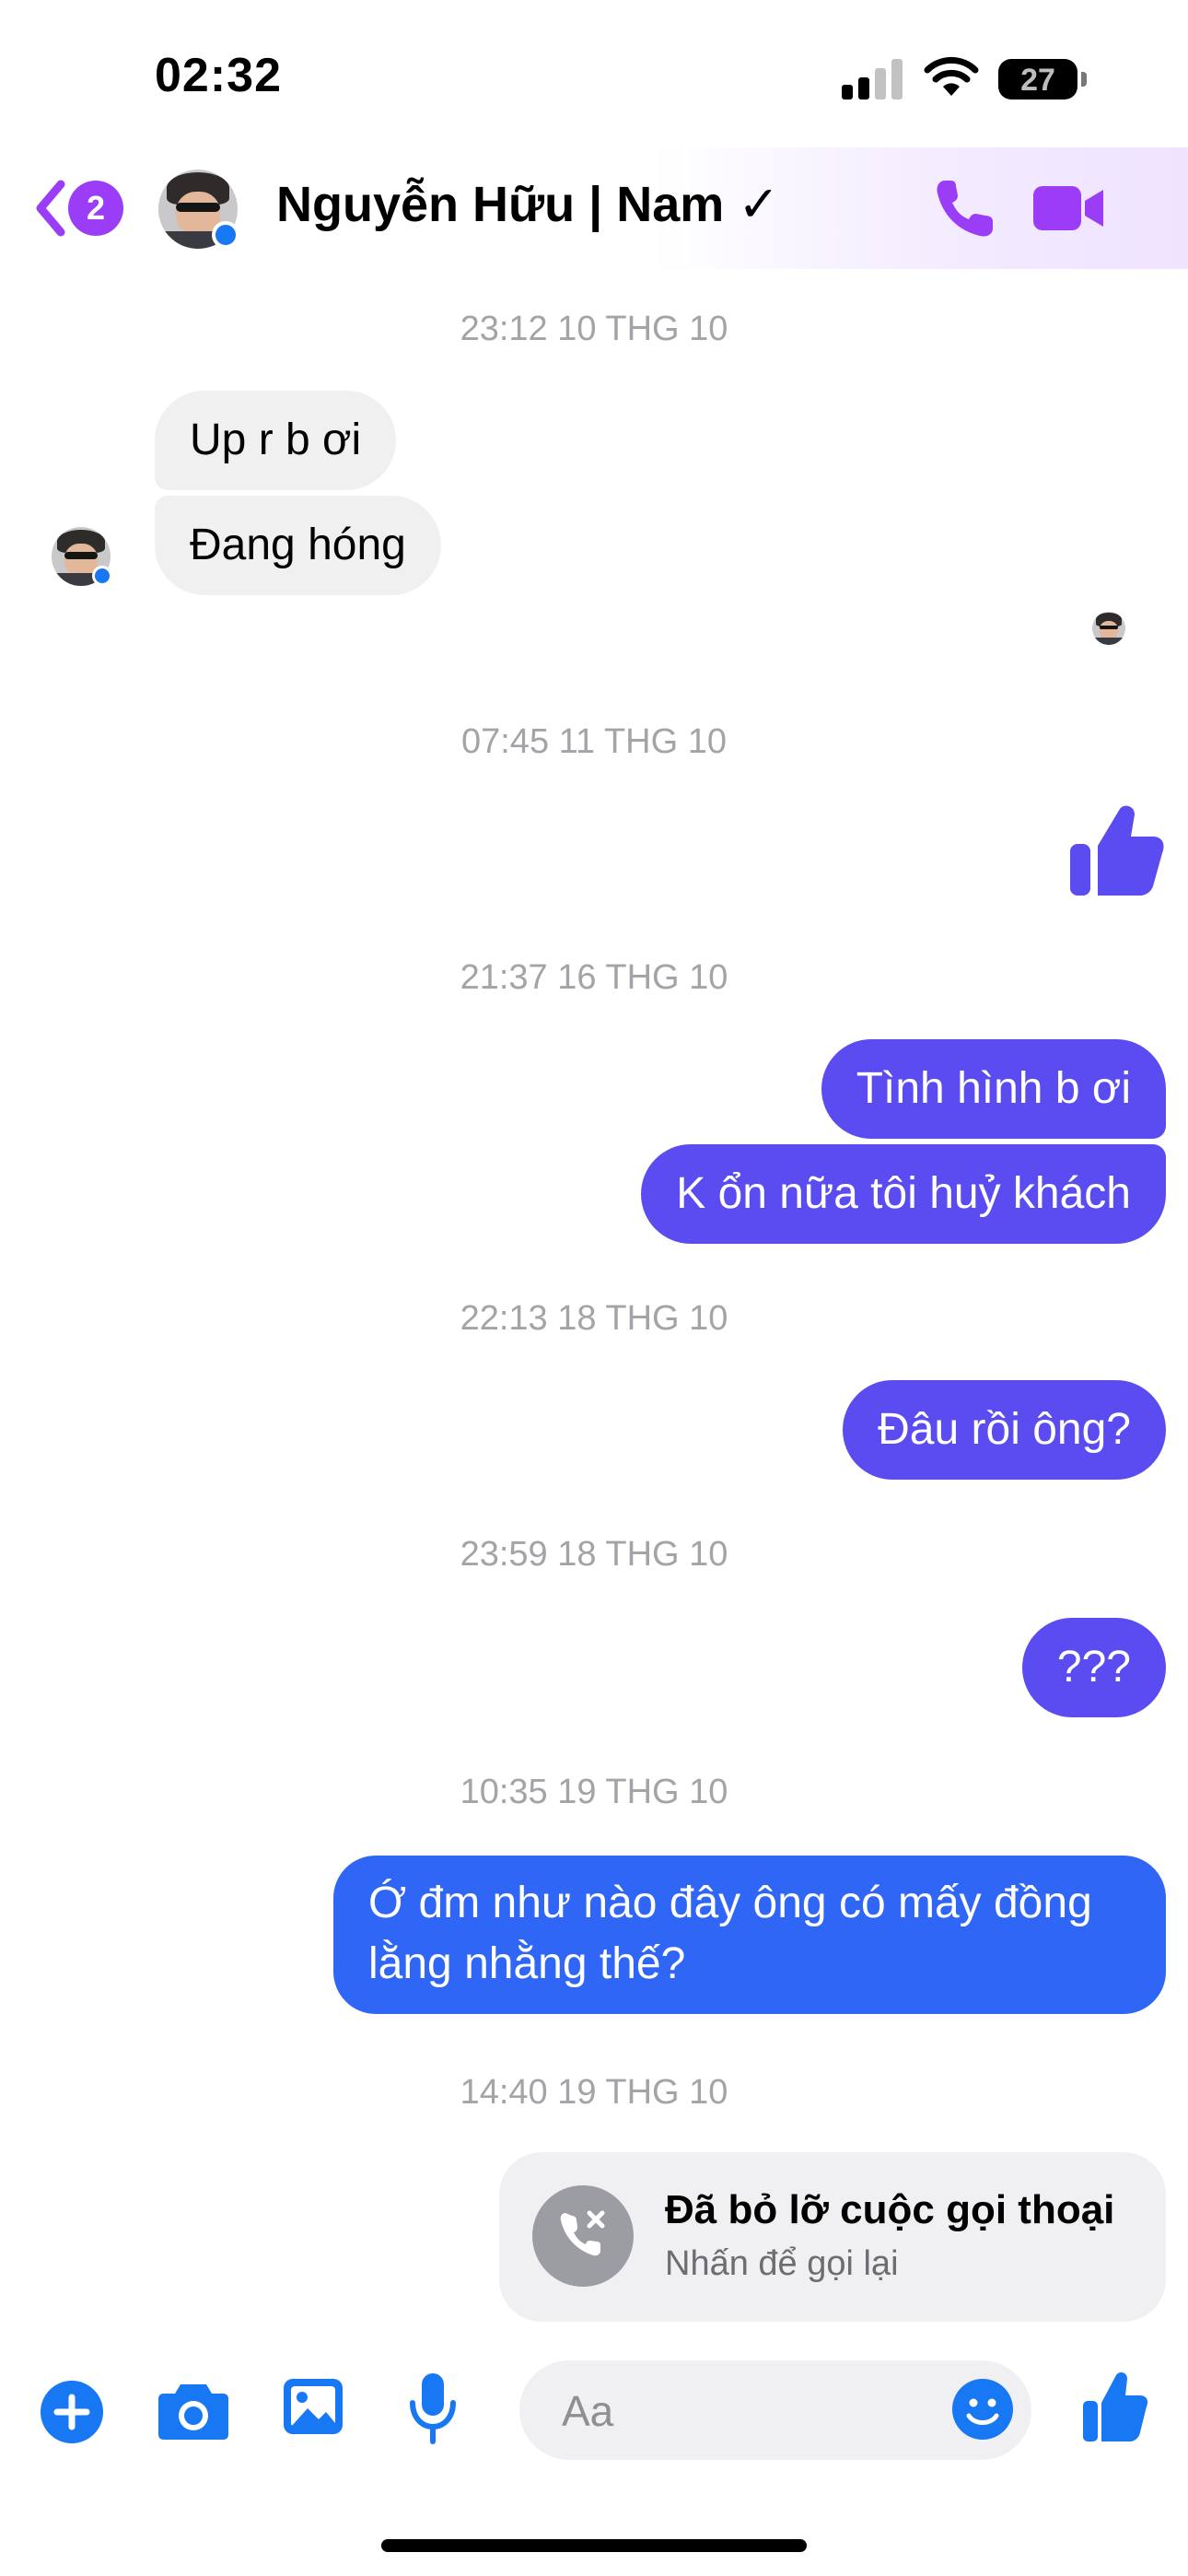  I want to click on missed-call-subtitle: Nhấn để gọi lại, so click(782, 2263).